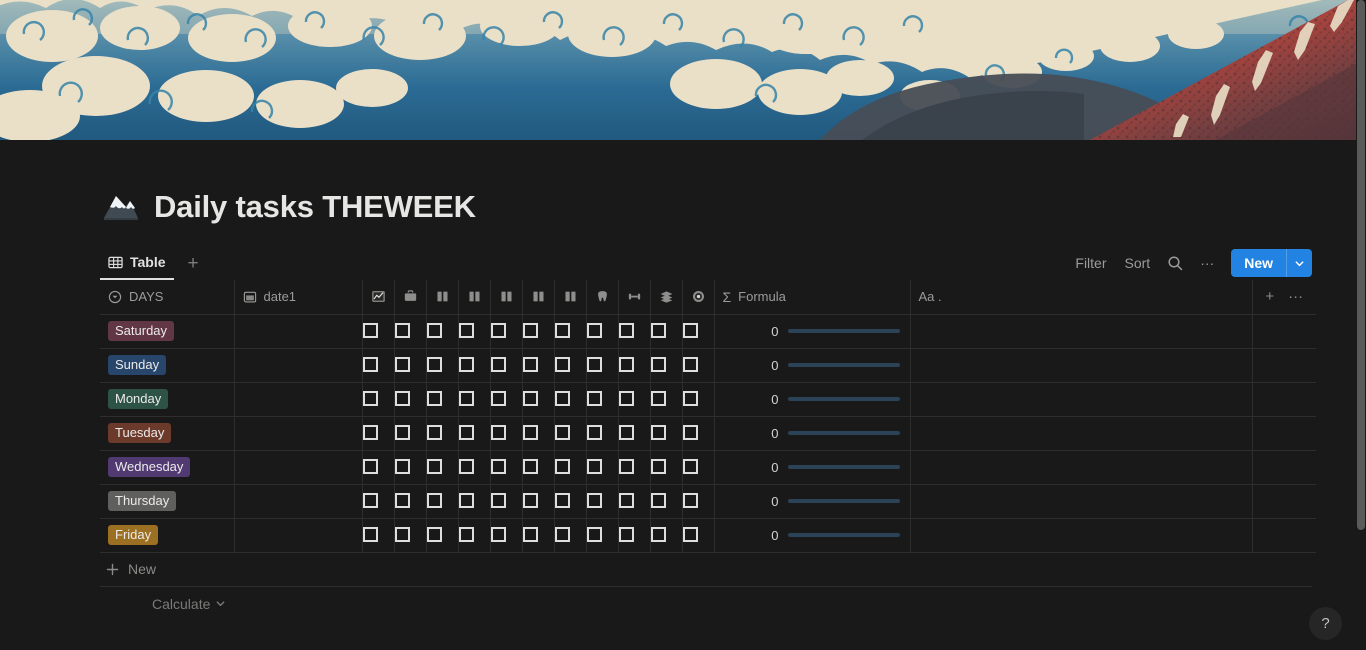 This screenshot has height=650, width=1366. I want to click on more-options-button: ···, so click(1207, 263).